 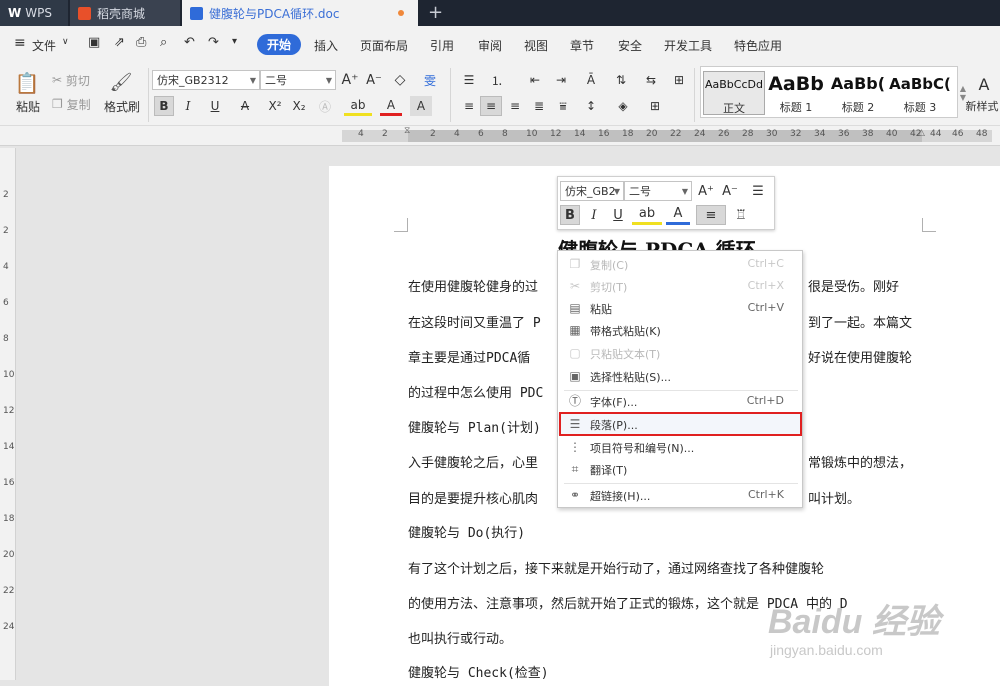 I want to click on line-spacing-icon: ☰, so click(x=758, y=191).